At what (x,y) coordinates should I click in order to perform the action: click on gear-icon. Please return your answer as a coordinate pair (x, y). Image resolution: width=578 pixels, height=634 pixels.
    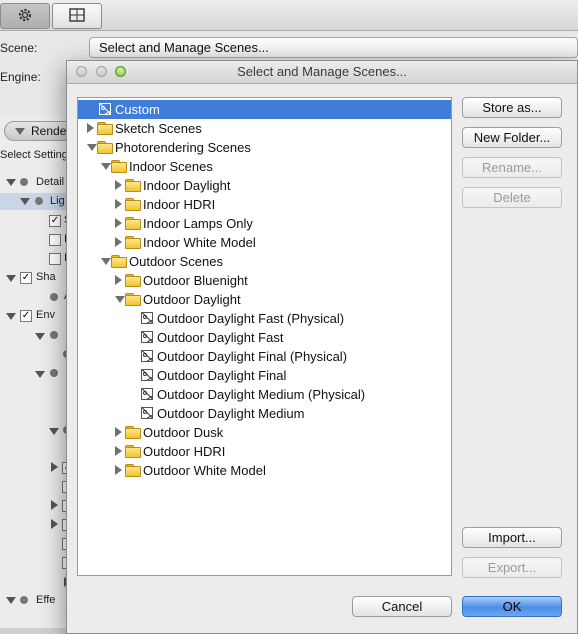
    Looking at the image, I should click on (25, 16).